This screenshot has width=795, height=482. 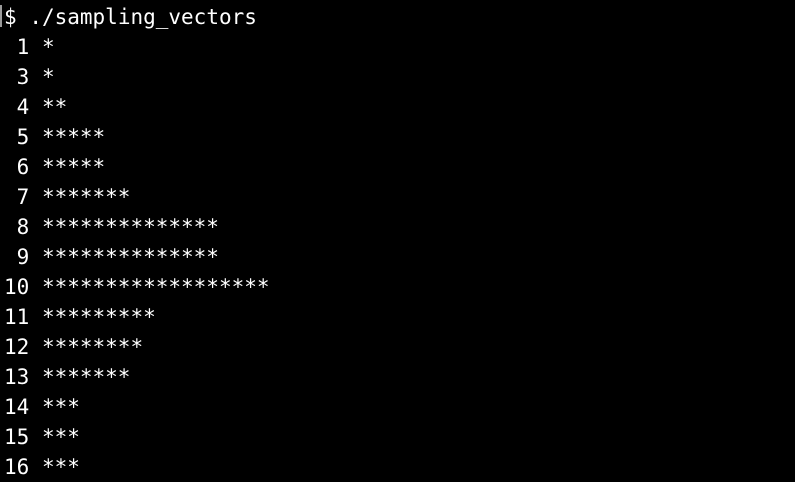 What do you see at coordinates (155, 287) in the screenshot?
I see `row-stars: ******************` at bounding box center [155, 287].